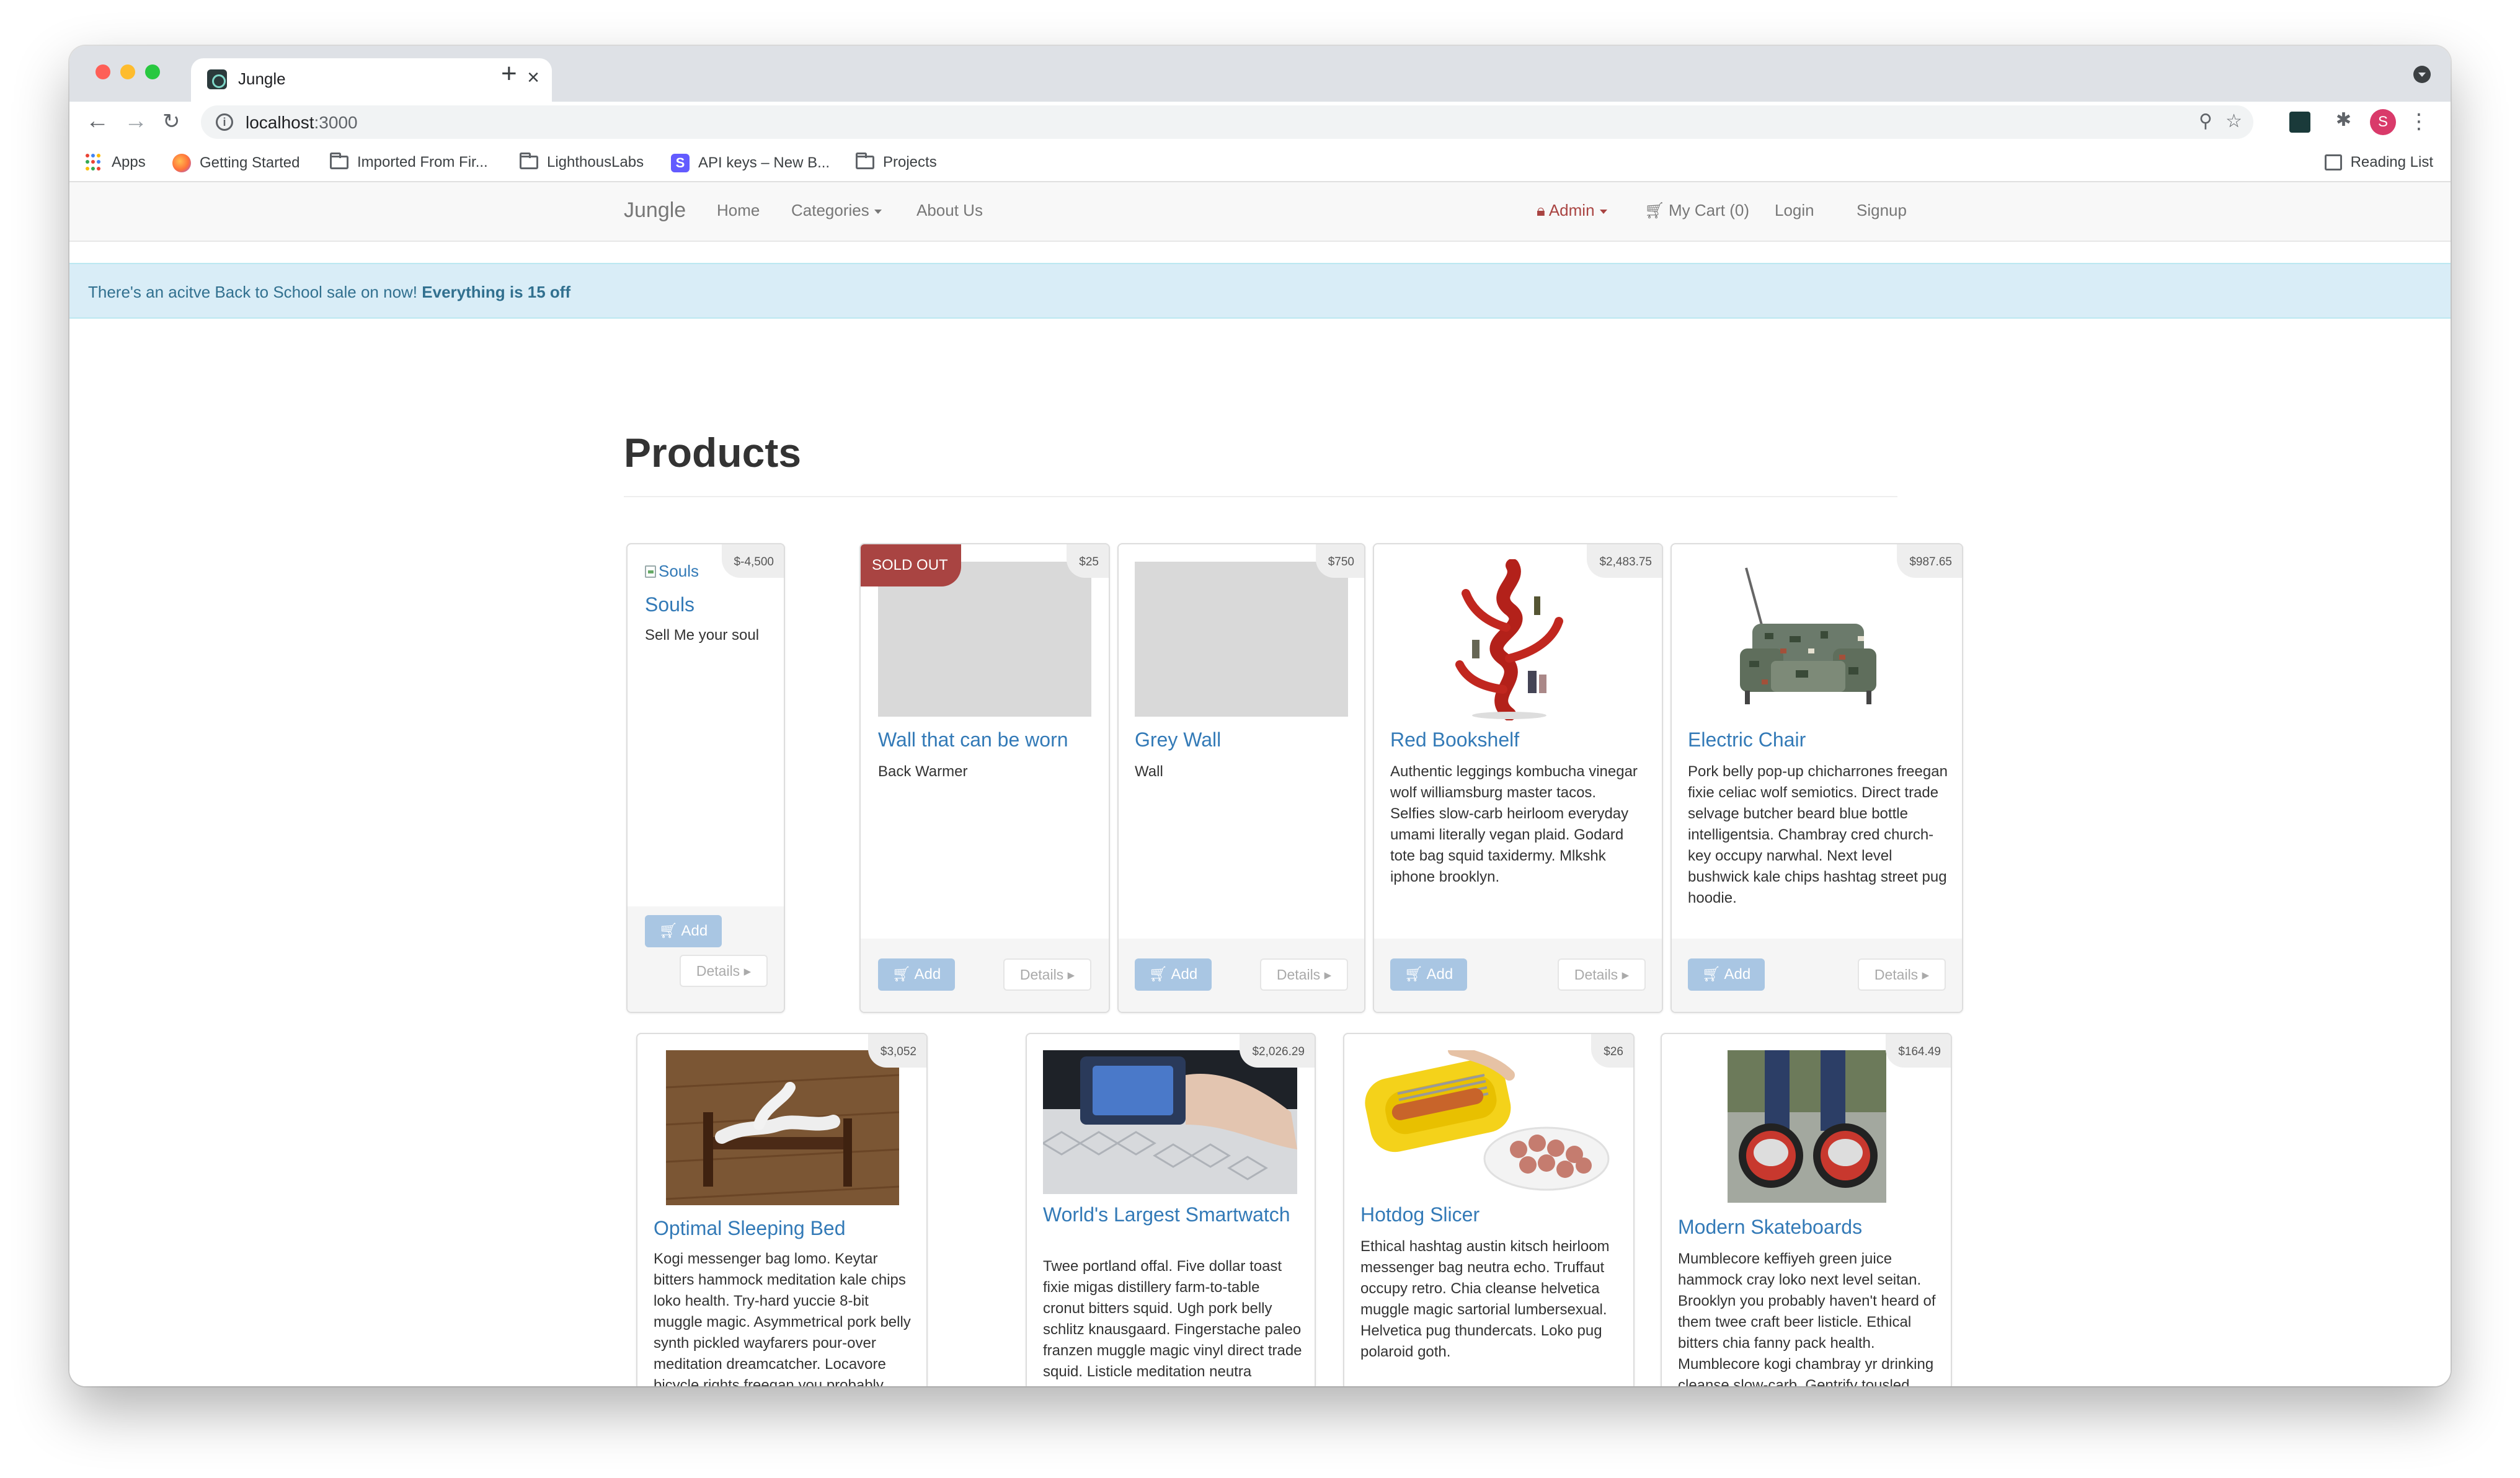 This screenshot has height=1478, width=2520. I want to click on broken-image-icon, so click(650, 571).